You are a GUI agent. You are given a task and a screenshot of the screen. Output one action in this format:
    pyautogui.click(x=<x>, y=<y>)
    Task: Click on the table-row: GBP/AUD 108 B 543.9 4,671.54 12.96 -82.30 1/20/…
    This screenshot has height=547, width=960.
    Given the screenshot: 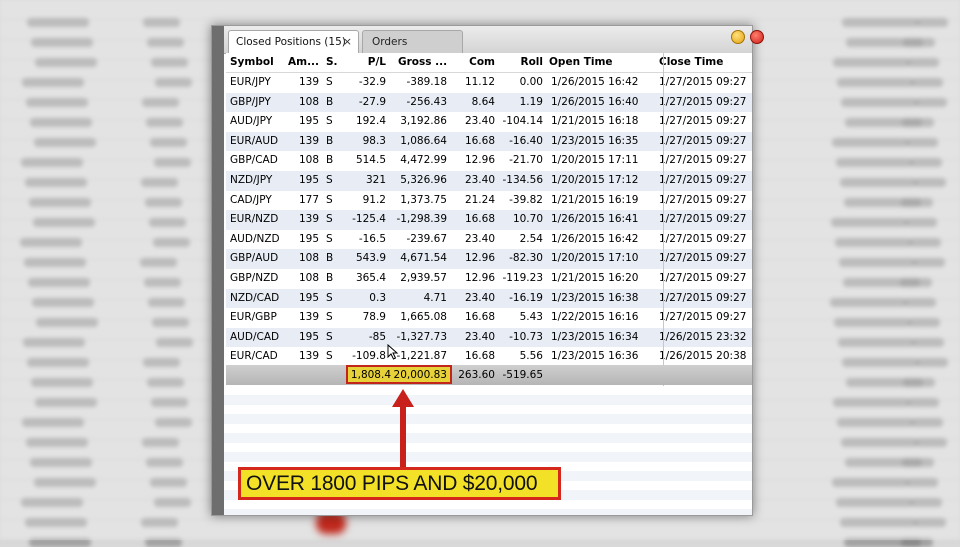 What is the action you would take?
    pyautogui.click(x=489, y=259)
    